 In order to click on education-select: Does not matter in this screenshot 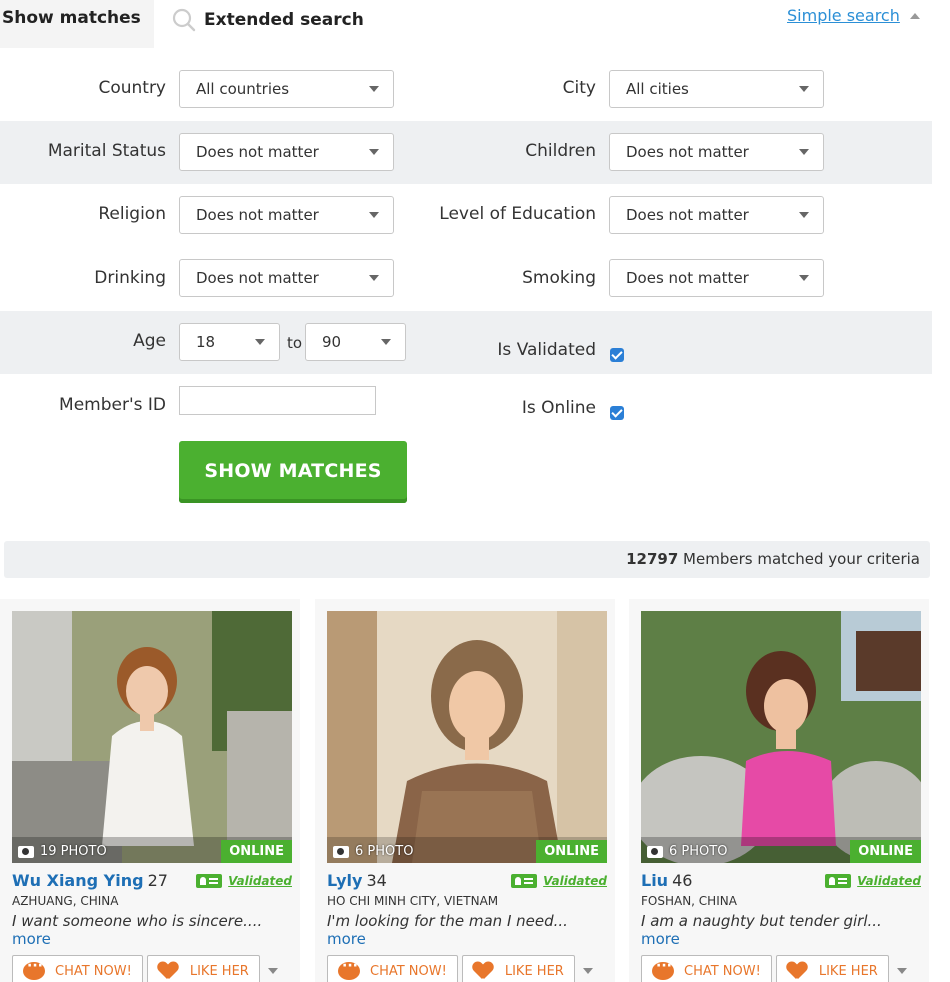, I will do `click(716, 215)`.